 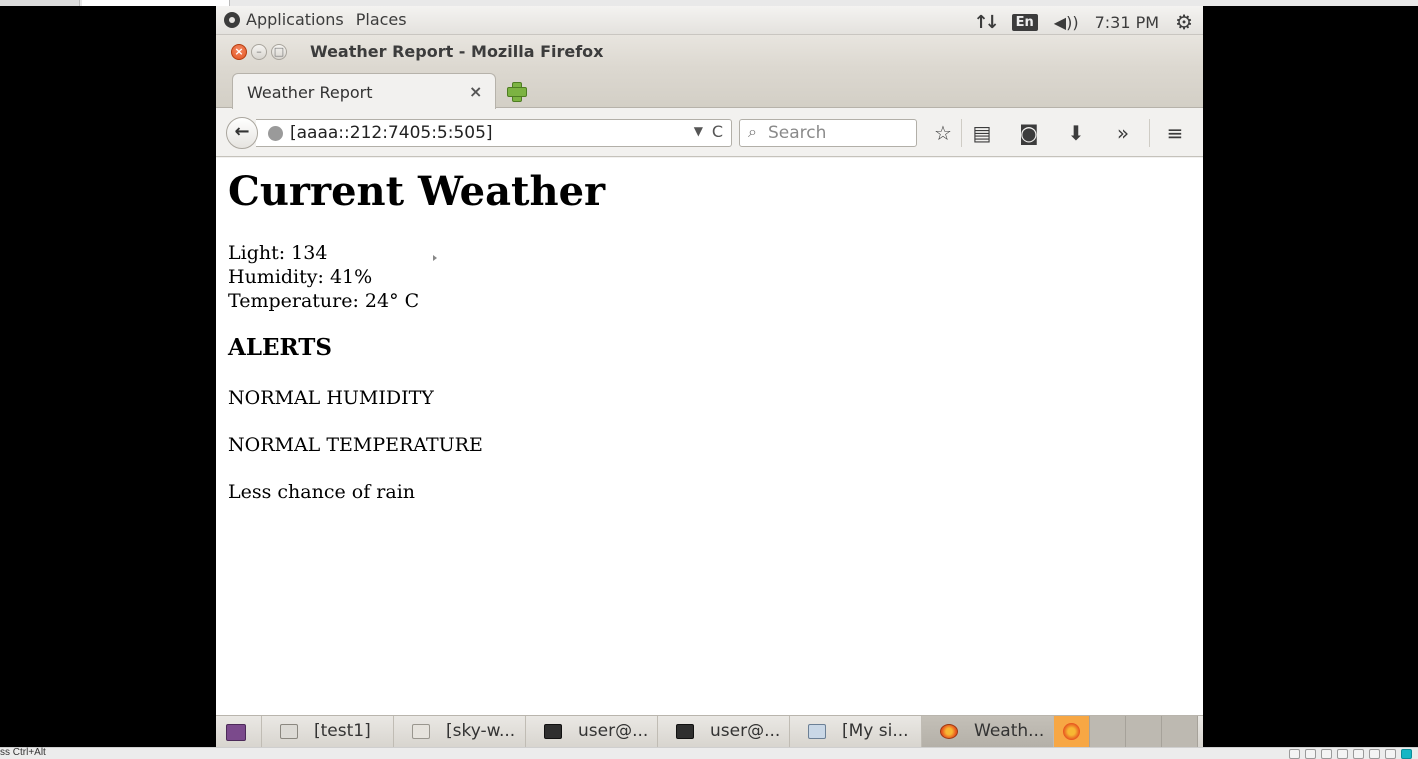 I want to click on window-close-button: ×, so click(x=239, y=52).